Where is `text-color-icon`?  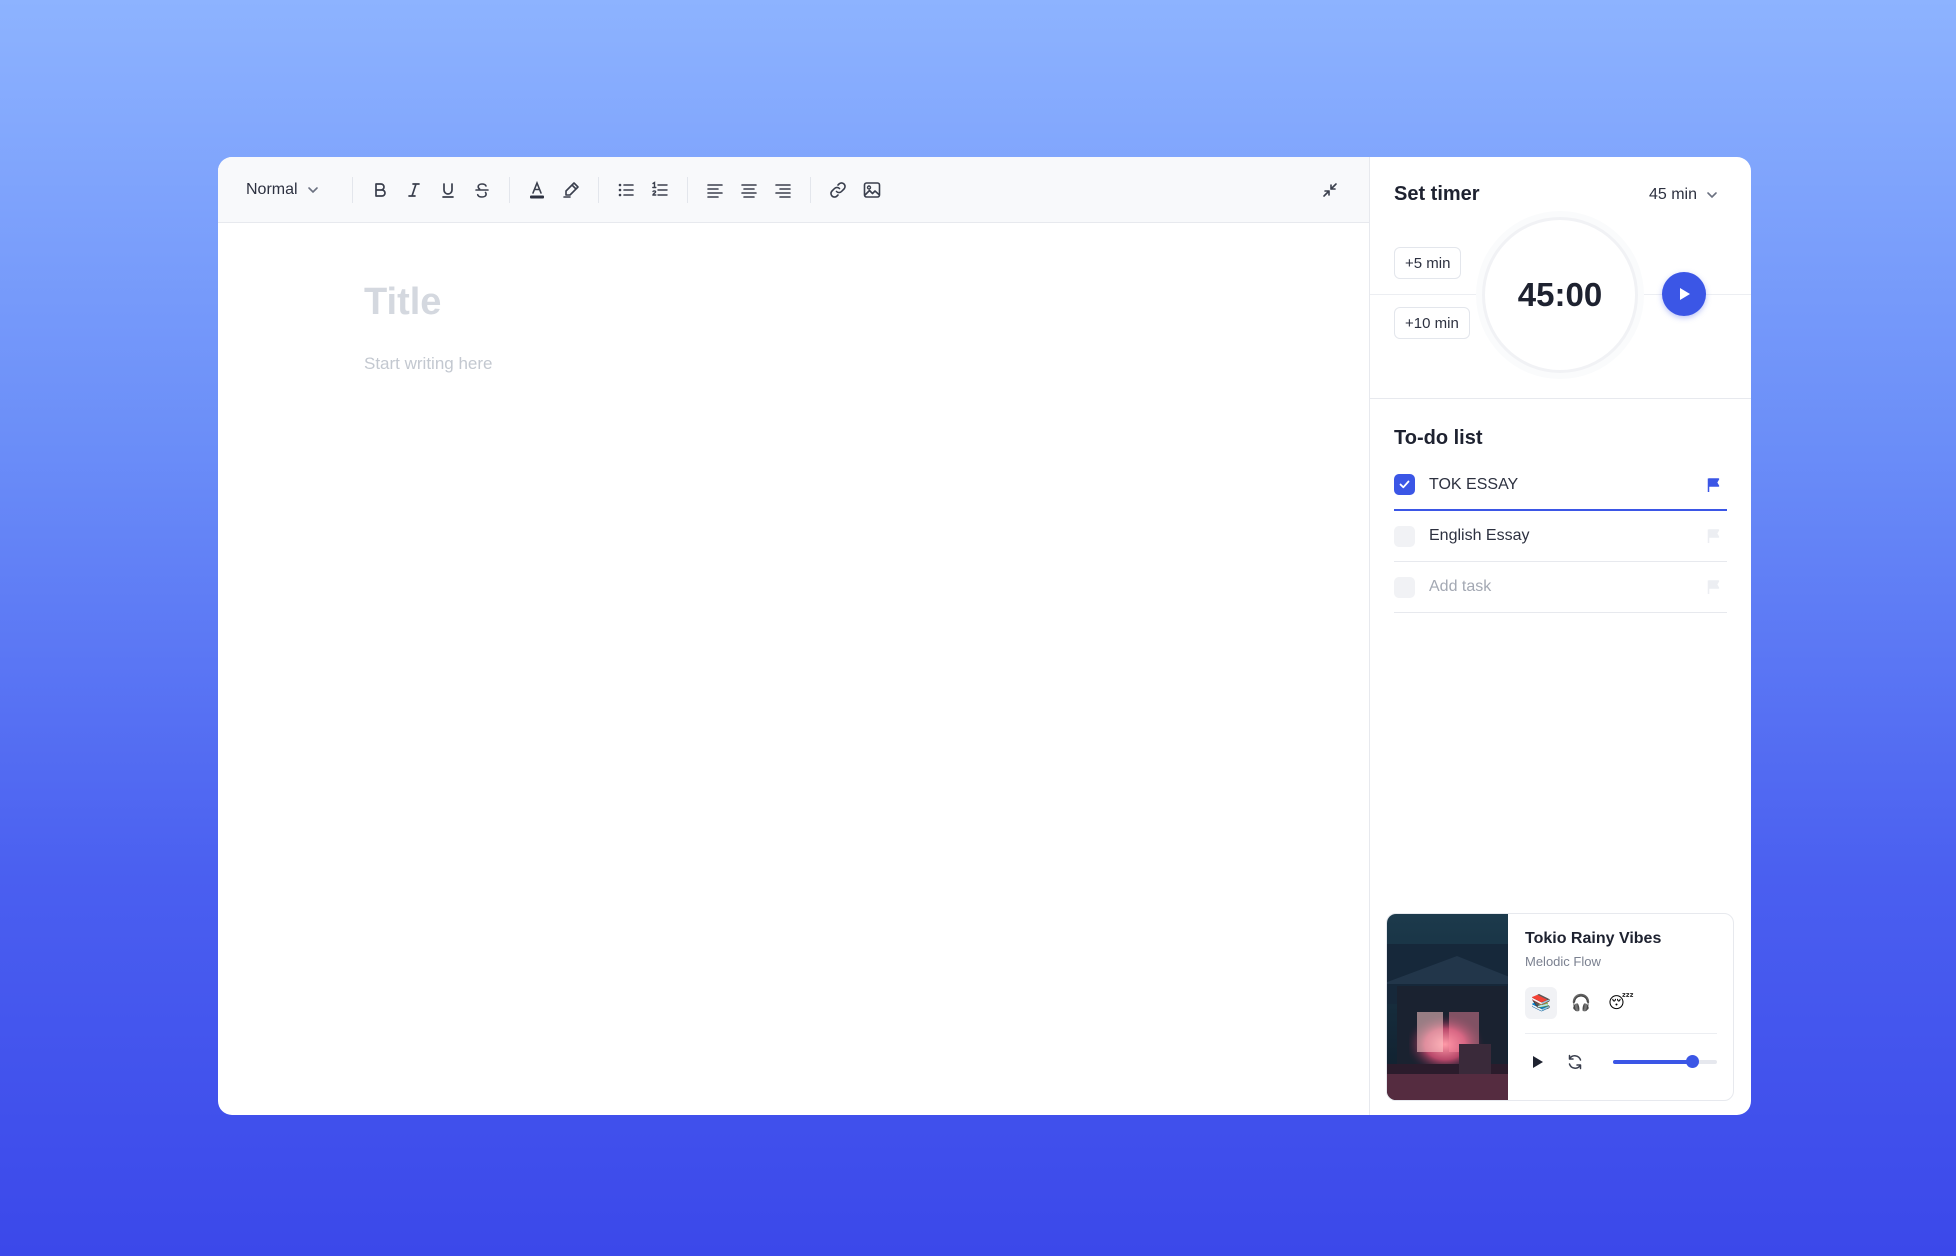 text-color-icon is located at coordinates (536, 189).